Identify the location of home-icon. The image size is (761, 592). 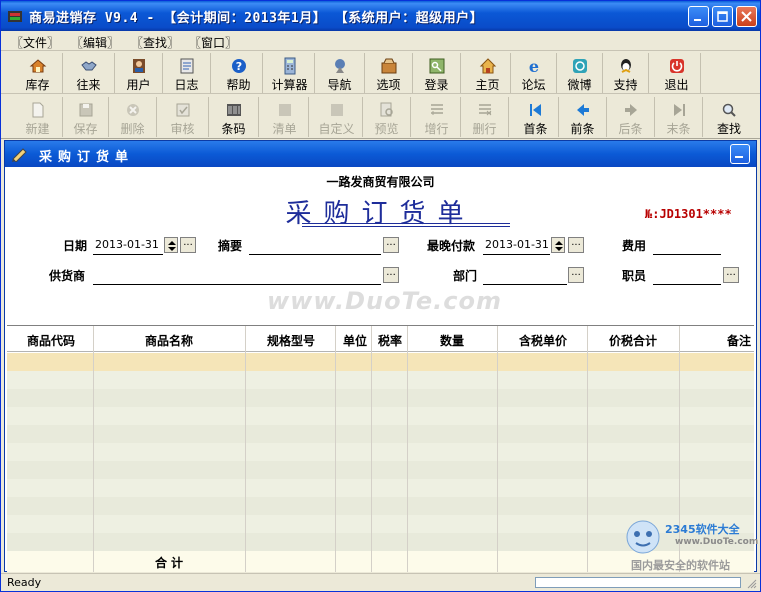
(487, 66).